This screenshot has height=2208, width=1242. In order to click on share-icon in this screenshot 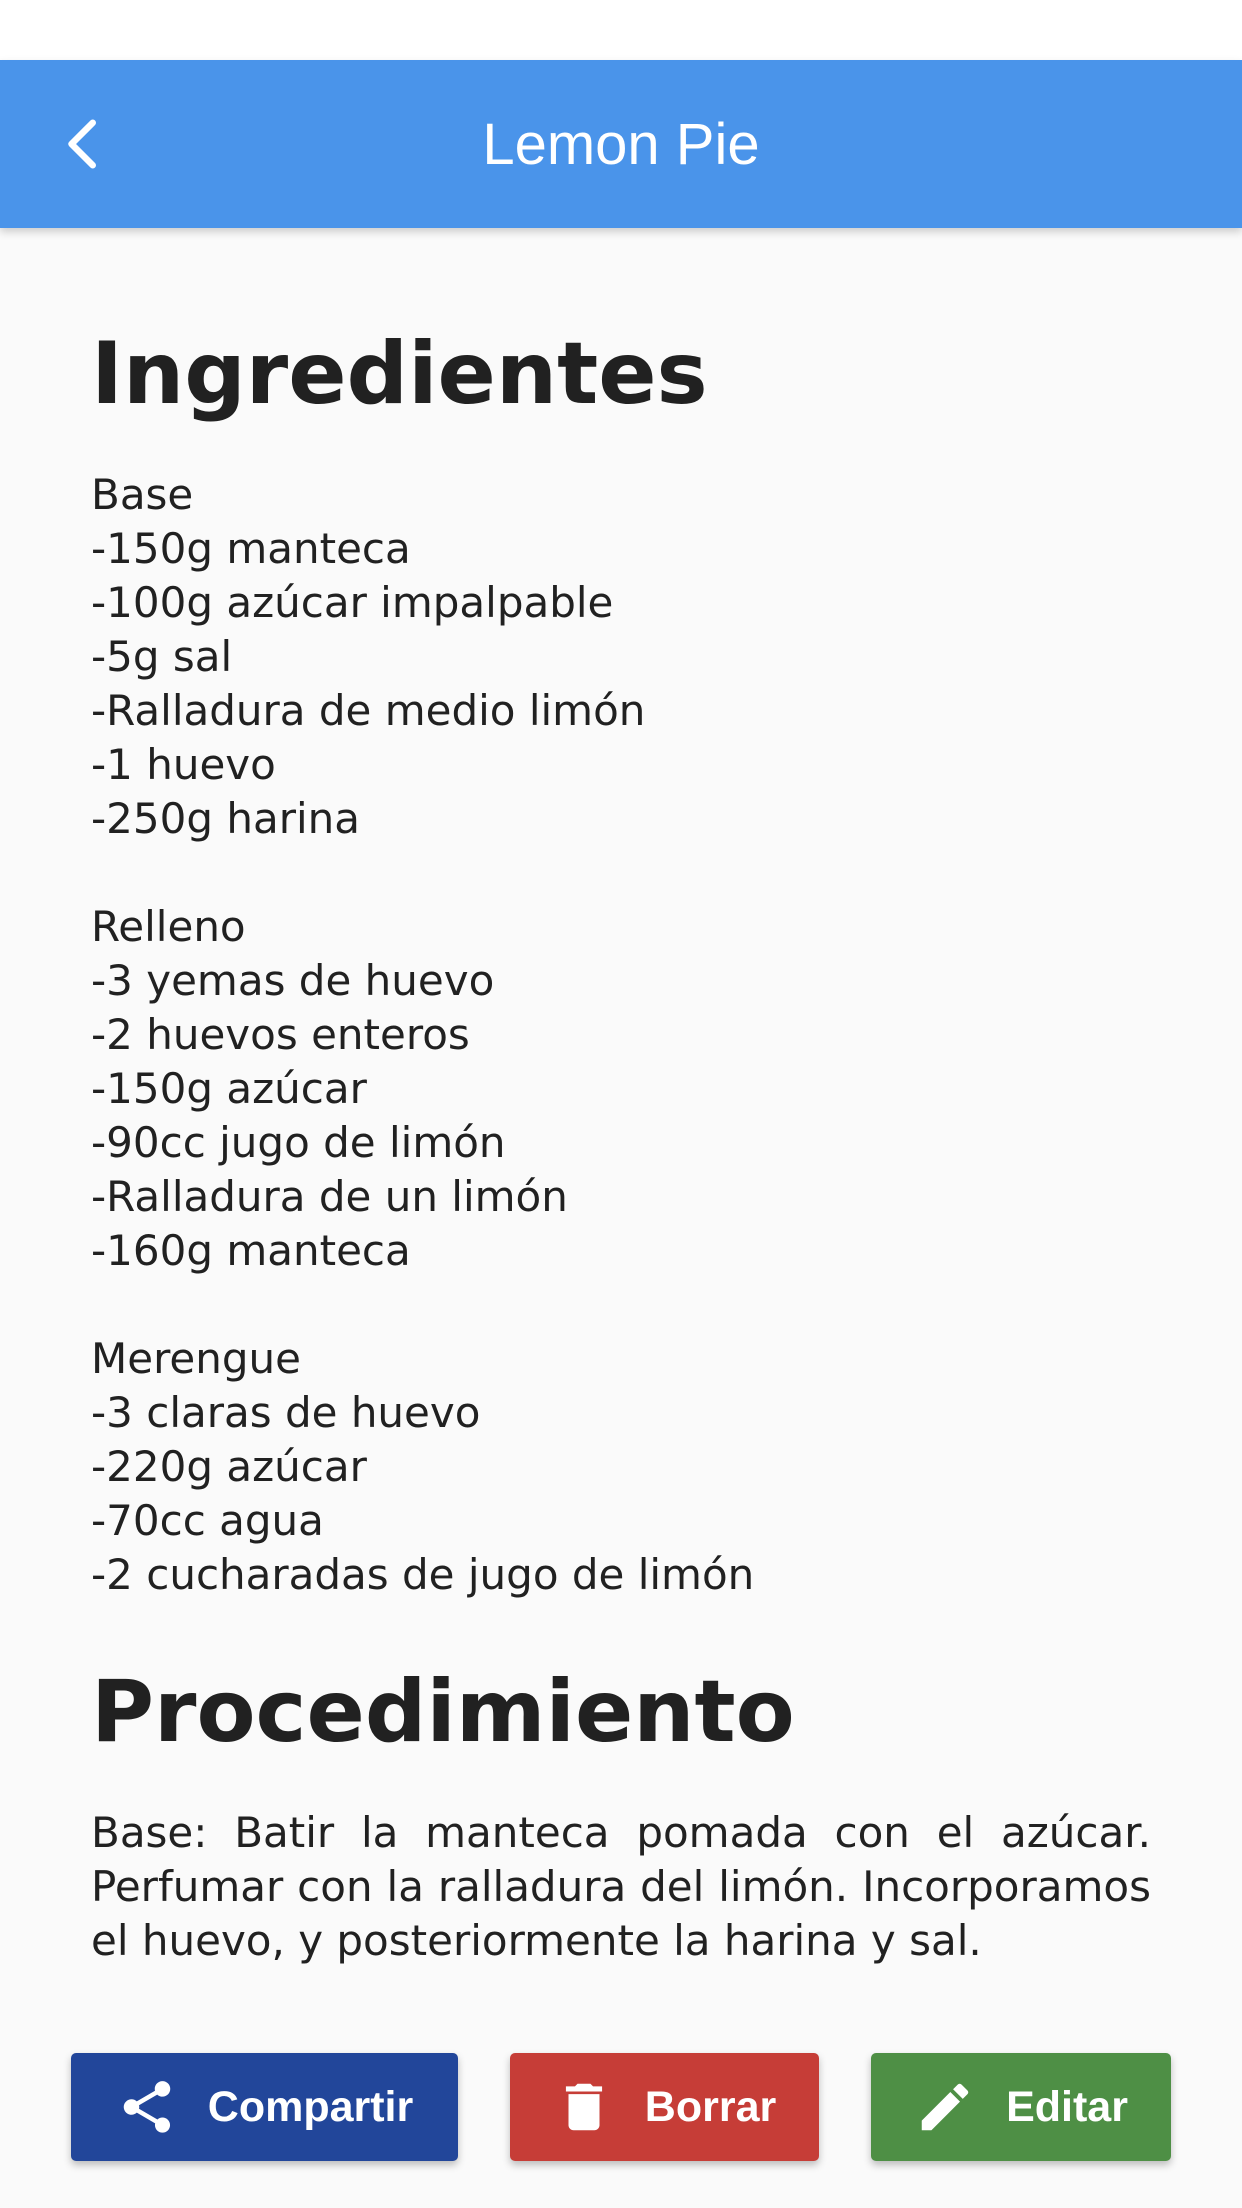, I will do `click(147, 2107)`.